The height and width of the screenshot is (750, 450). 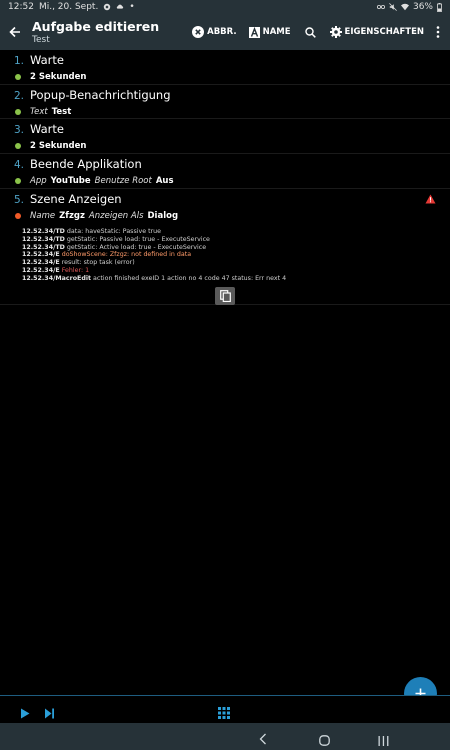 What do you see at coordinates (164, 181) in the screenshot?
I see `param-value: Aus` at bounding box center [164, 181].